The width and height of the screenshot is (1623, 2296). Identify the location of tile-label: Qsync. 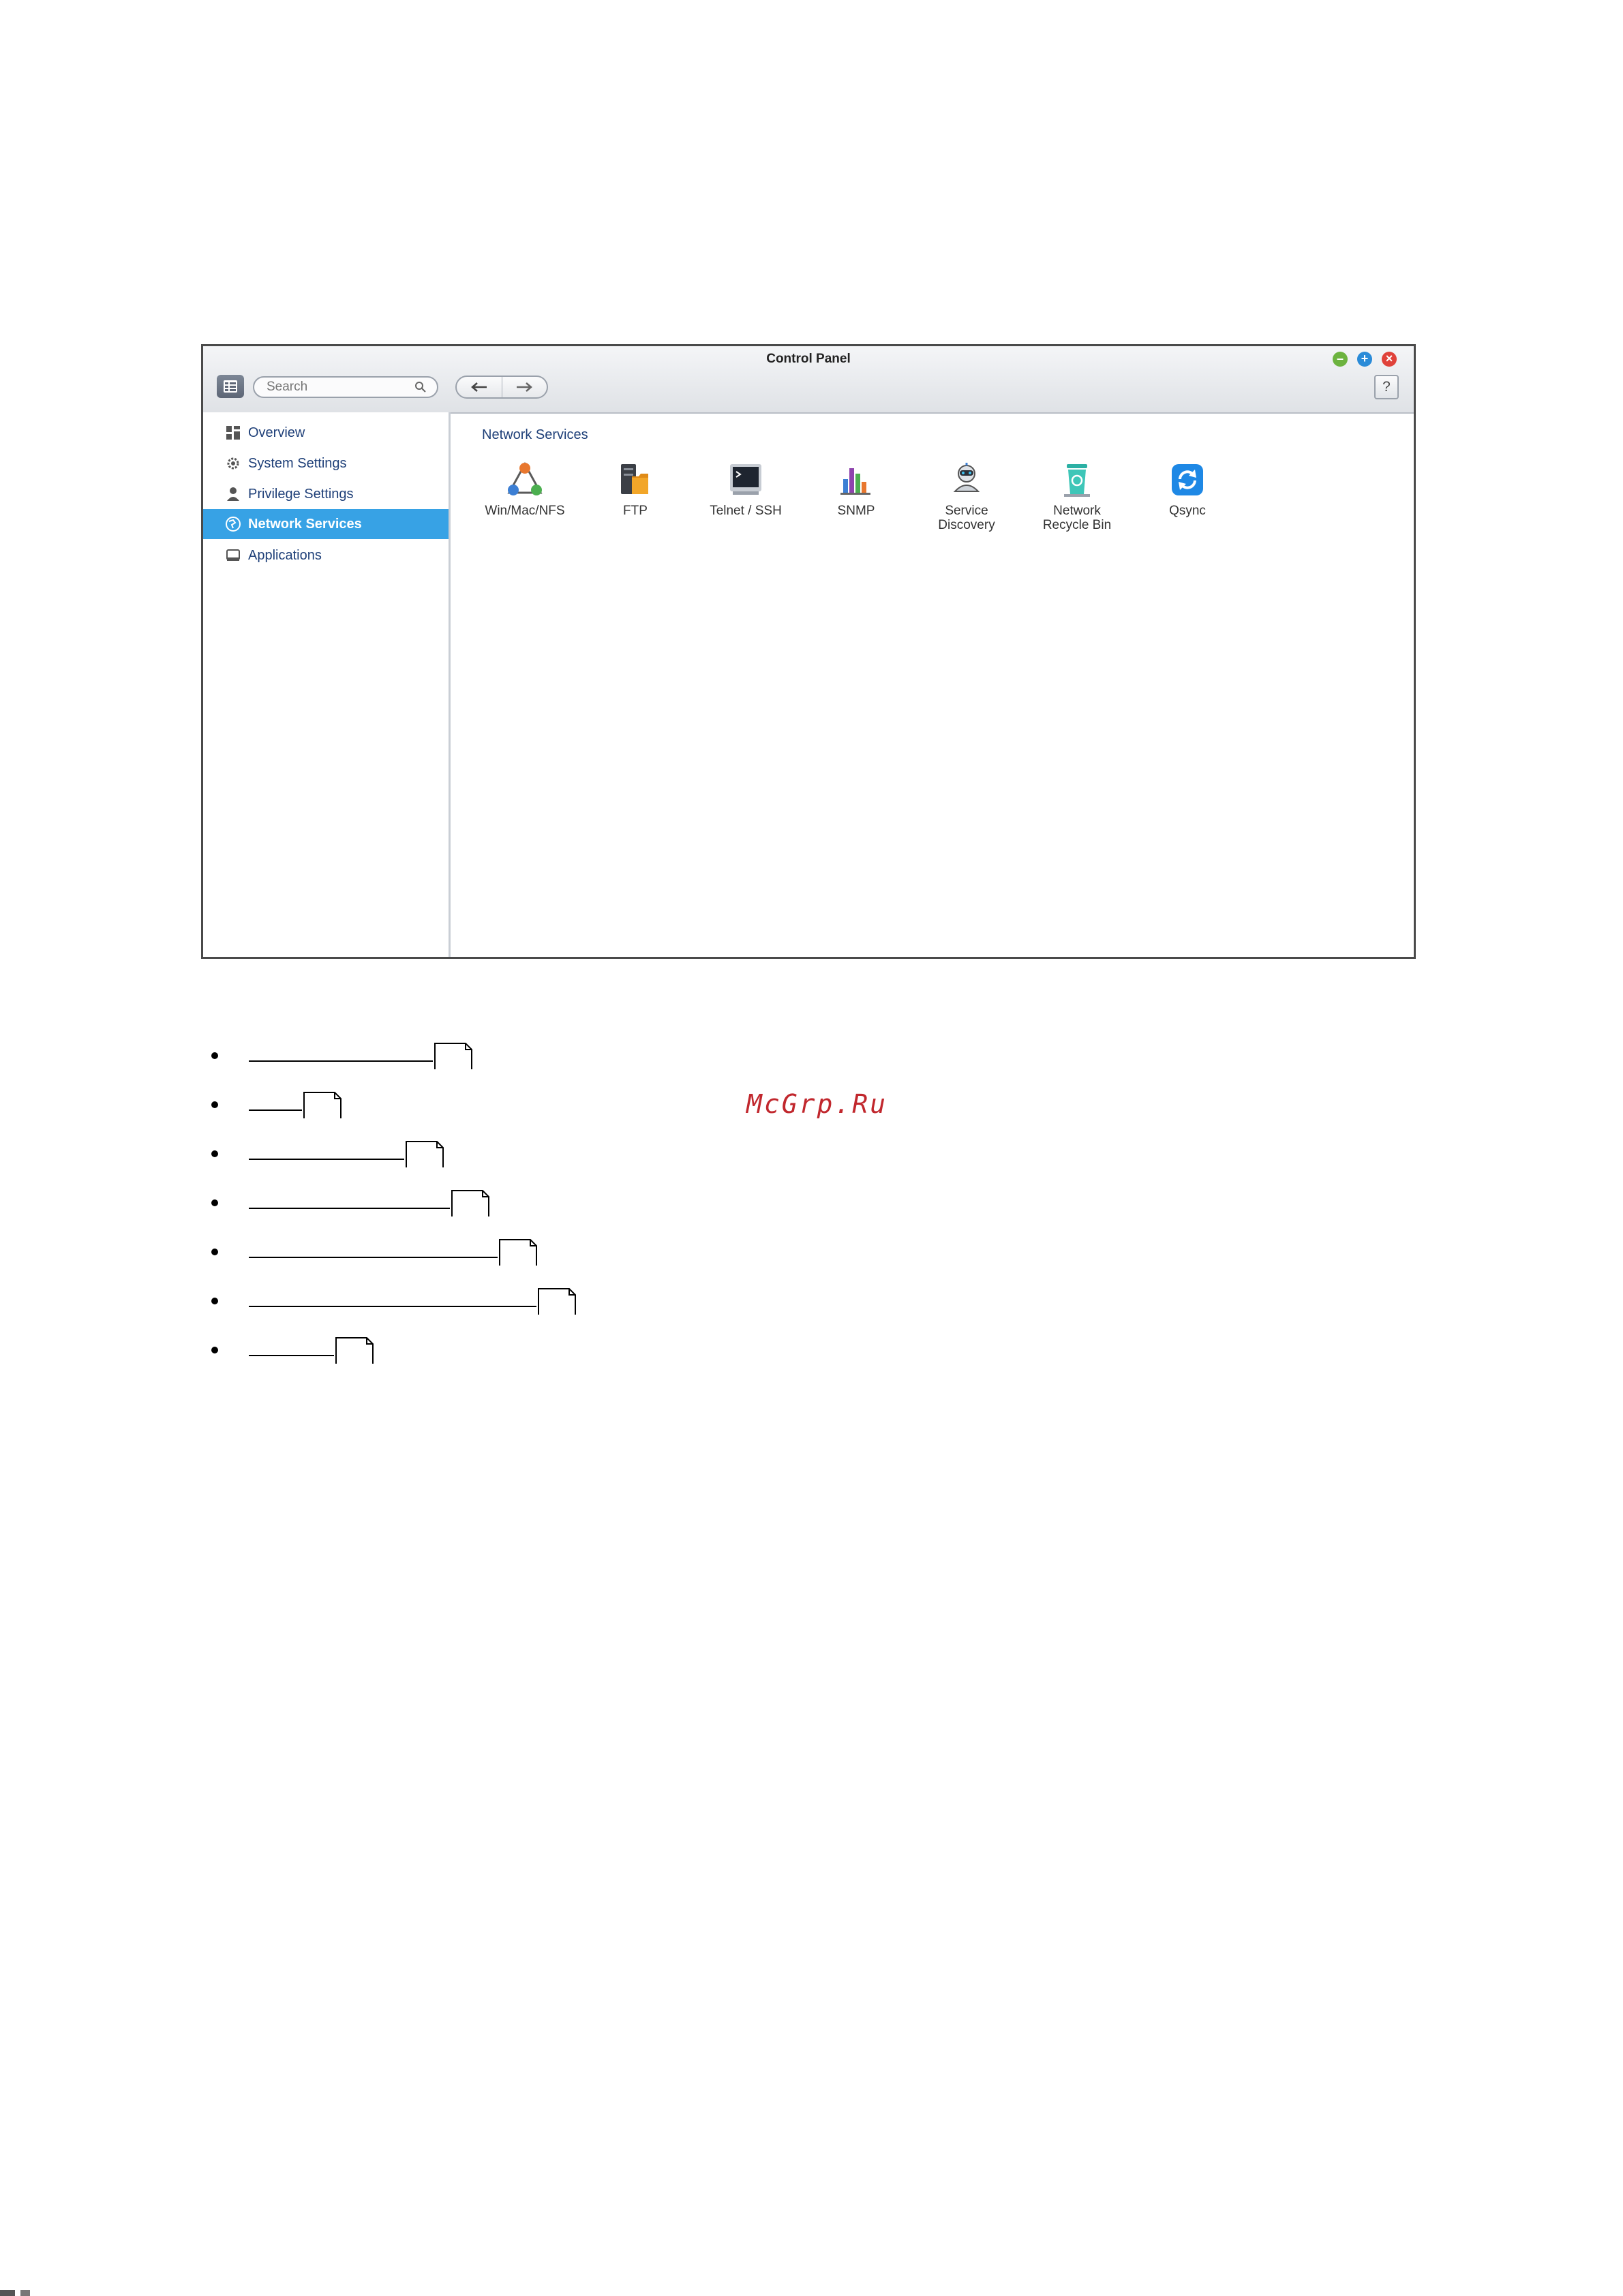
(1187, 511).